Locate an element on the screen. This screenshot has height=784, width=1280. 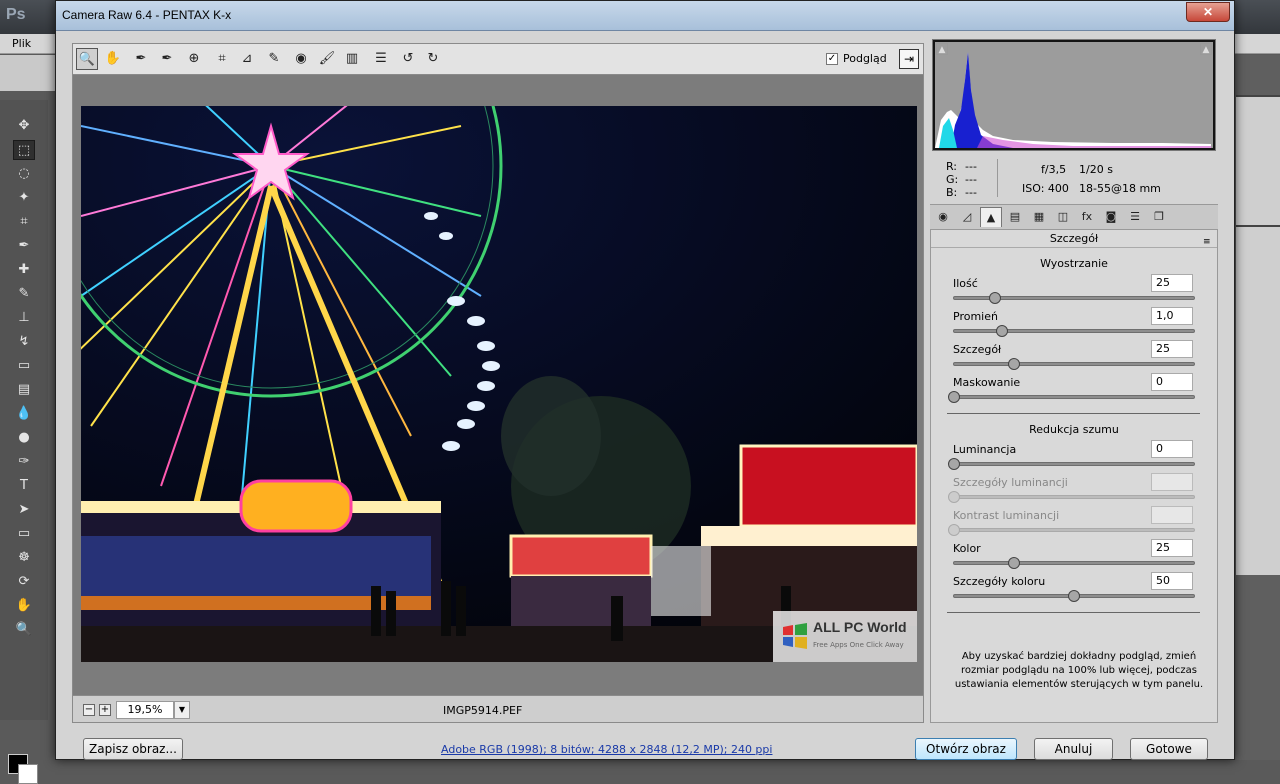
quick-select-tool-icon: ✦ is located at coordinates (24, 198).